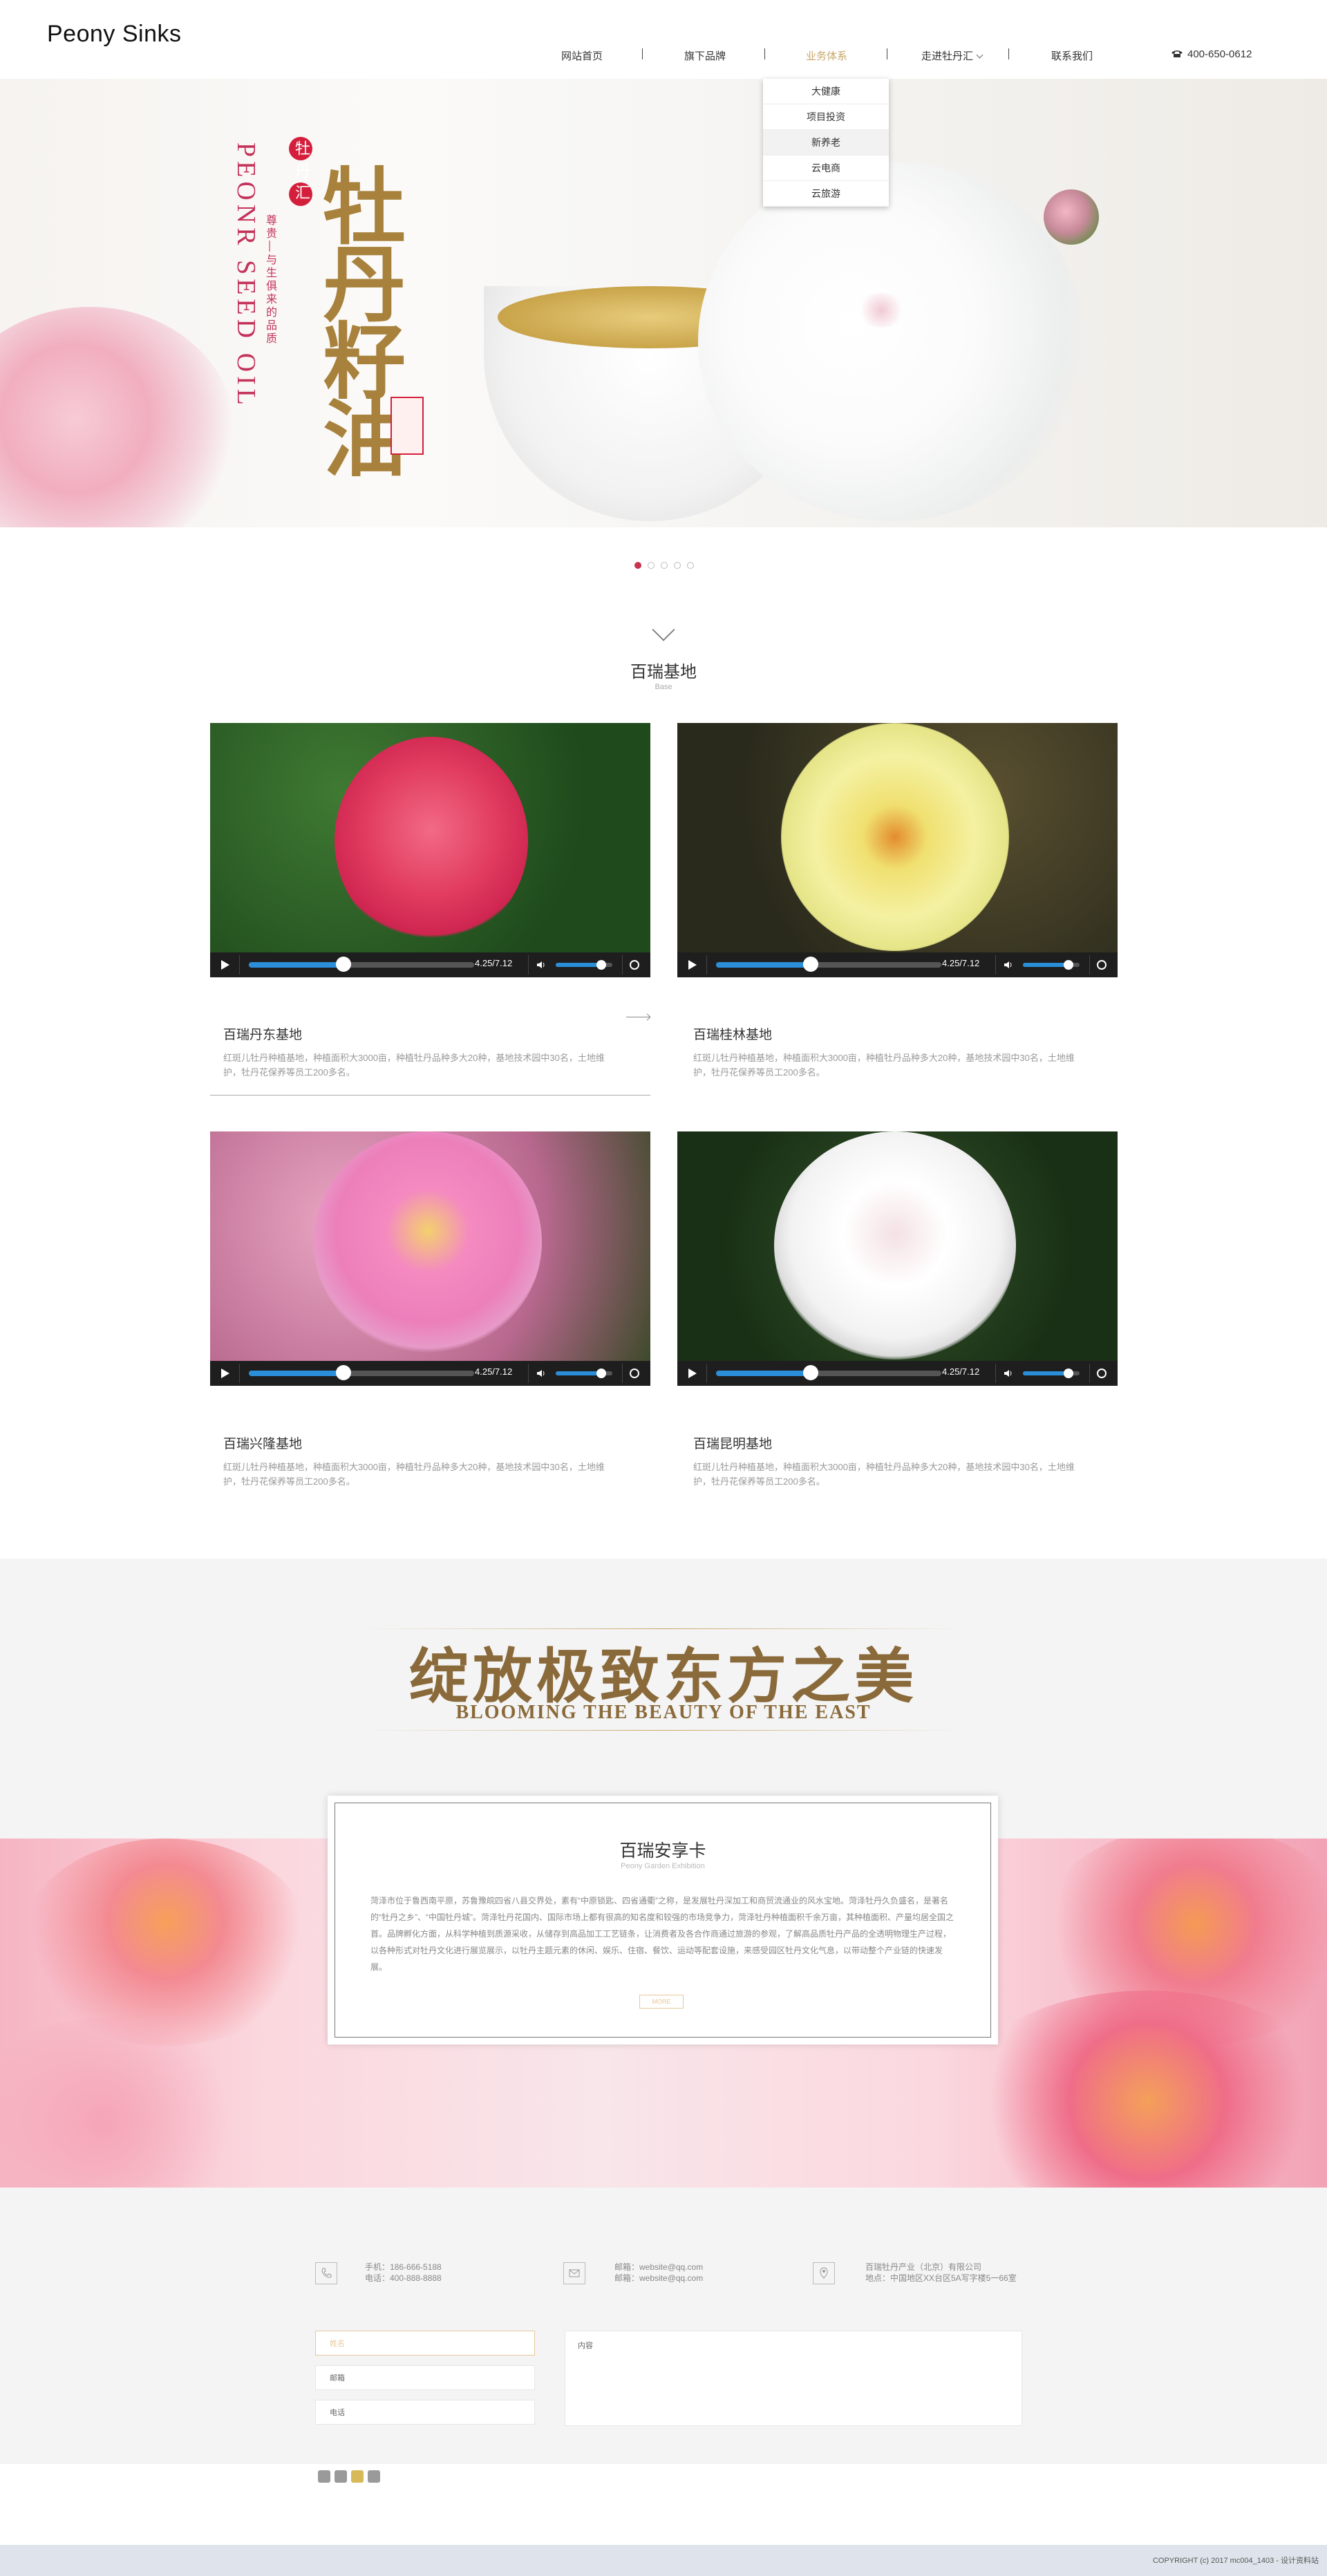  Describe the element at coordinates (826, 143) in the screenshot. I see `dropdown-item-elderly-care: 新养老` at that location.